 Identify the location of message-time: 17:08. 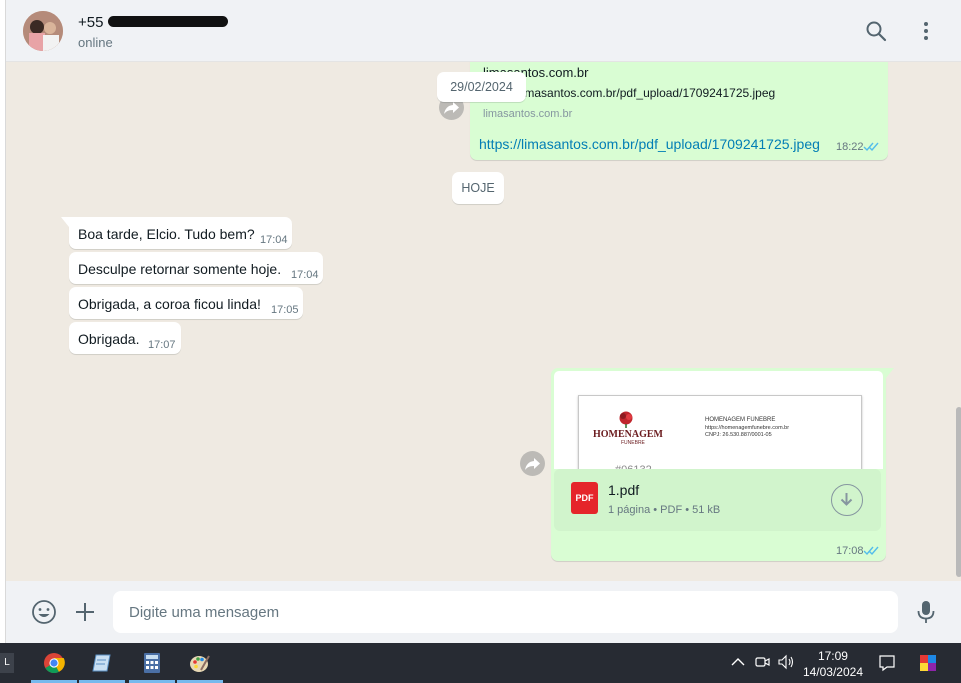
(850, 551).